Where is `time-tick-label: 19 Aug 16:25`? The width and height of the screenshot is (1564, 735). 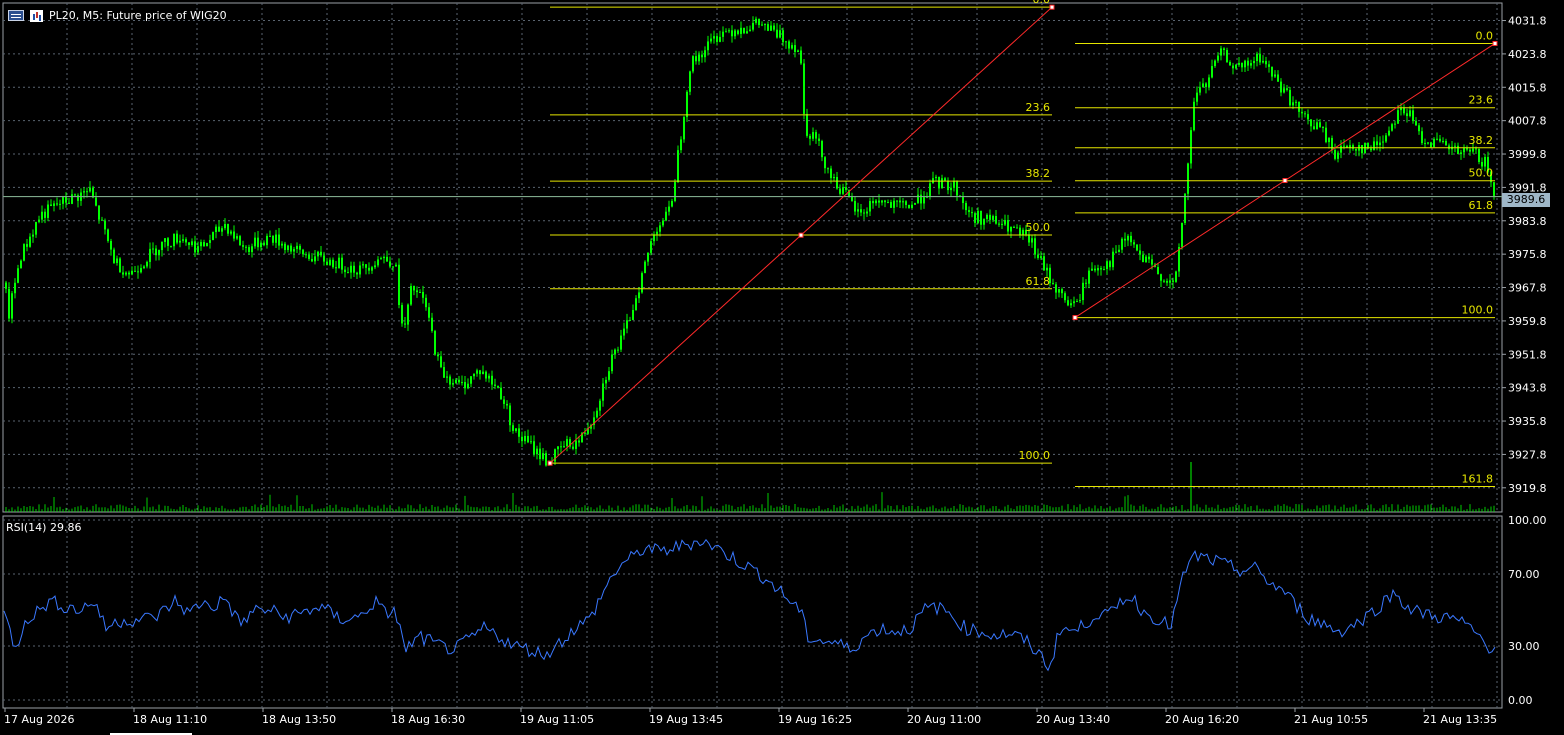 time-tick-label: 19 Aug 16:25 is located at coordinates (815, 719).